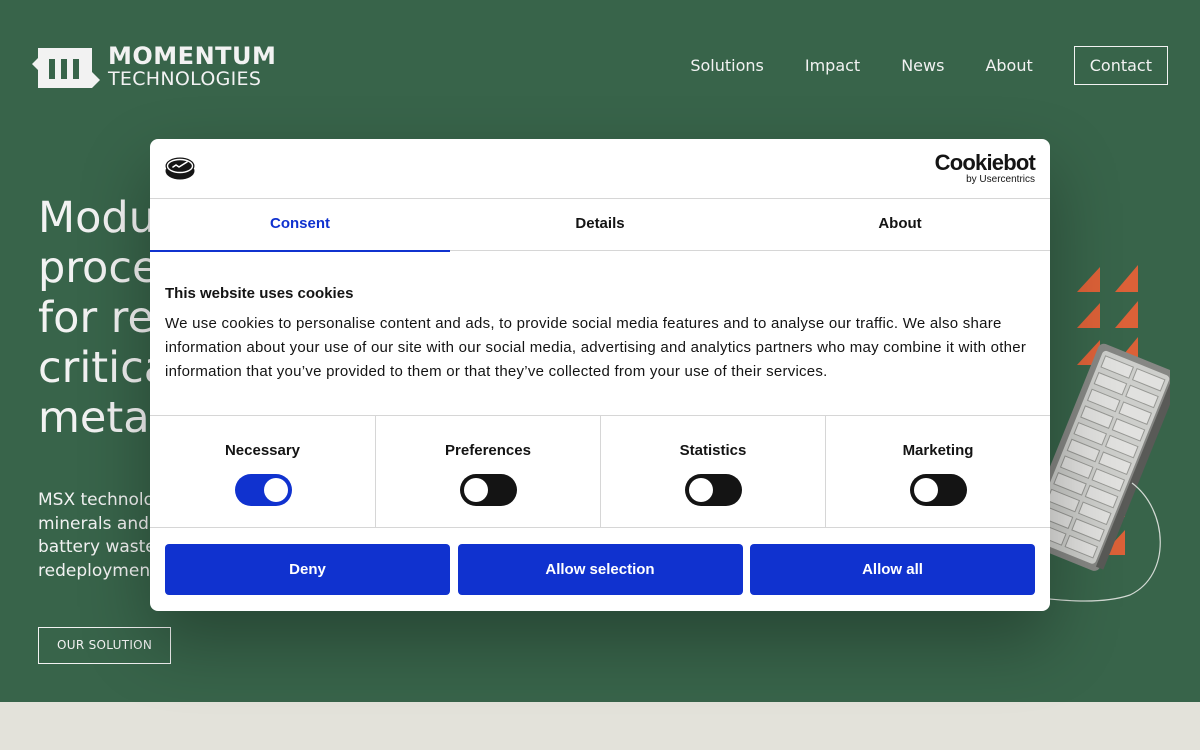  What do you see at coordinates (1000, 179) in the screenshot?
I see `cookiebot-byline: by Usercentrics` at bounding box center [1000, 179].